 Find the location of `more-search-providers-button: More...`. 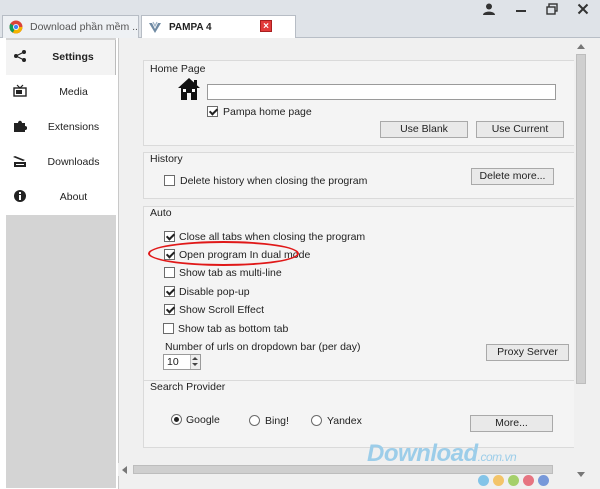

more-search-providers-button: More... is located at coordinates (511, 423).